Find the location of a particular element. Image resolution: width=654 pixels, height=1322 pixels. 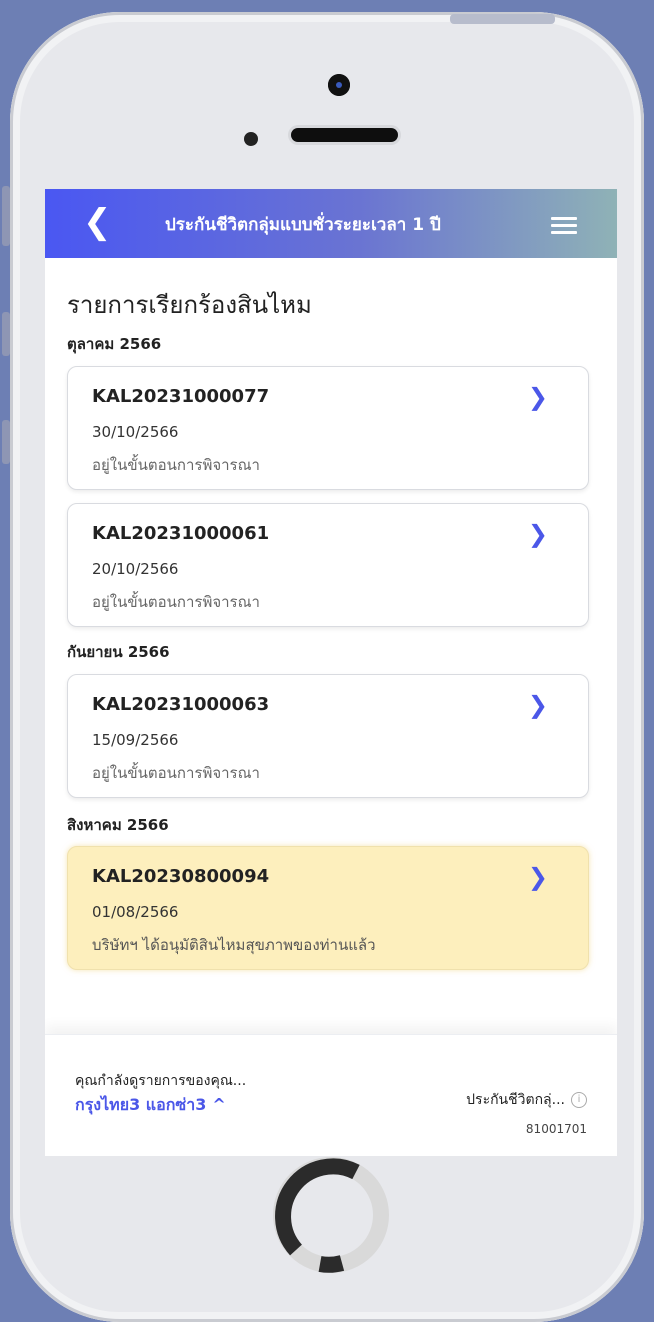

chevron-left-icon: ❮ is located at coordinates (97, 222).